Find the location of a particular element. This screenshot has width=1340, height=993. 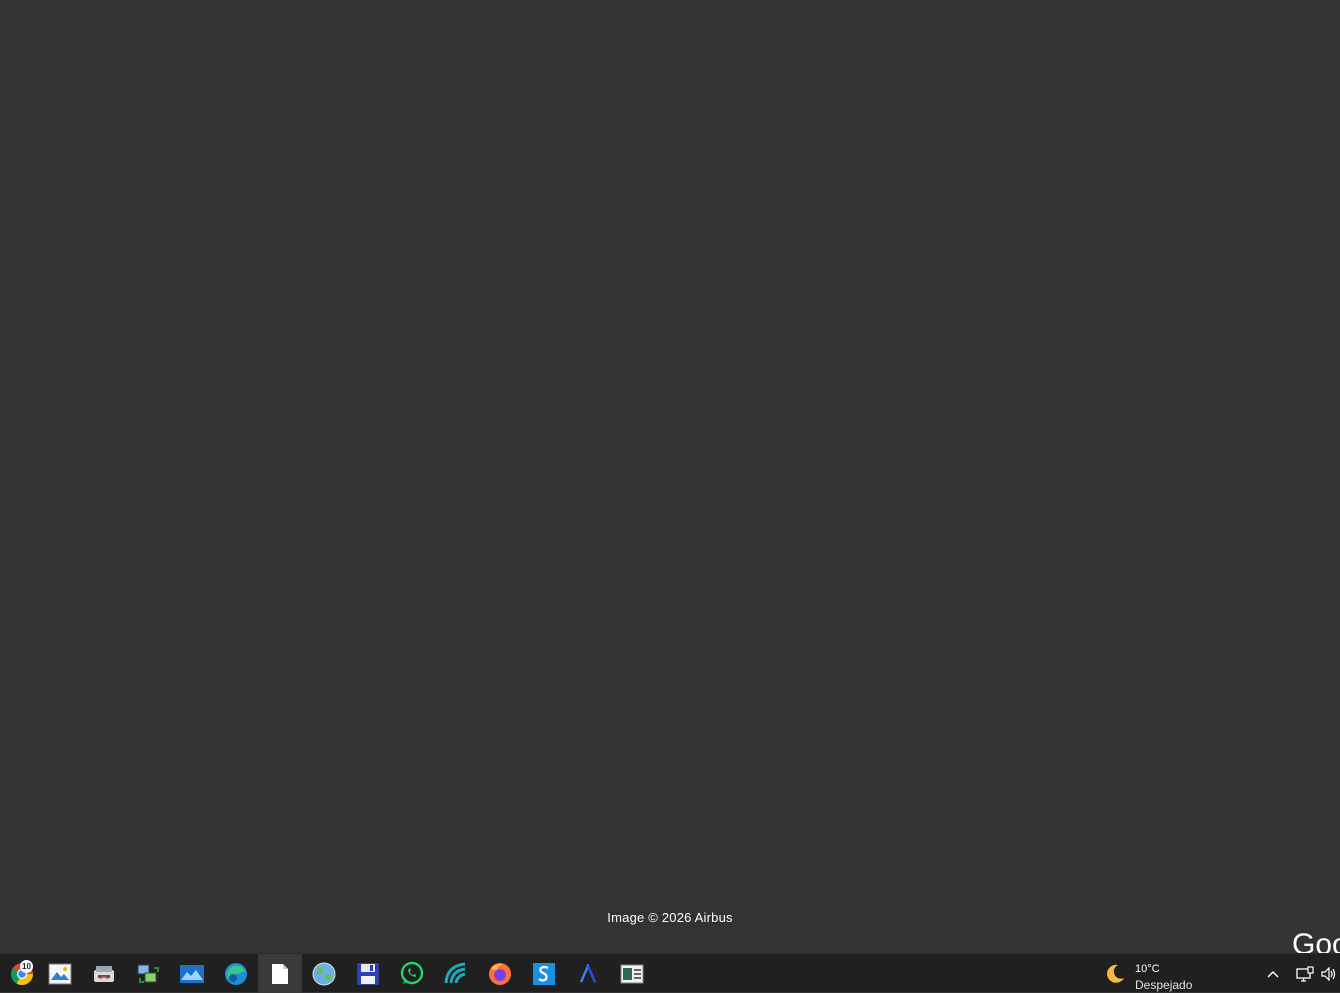

blank-document-icon is located at coordinates (280, 973).